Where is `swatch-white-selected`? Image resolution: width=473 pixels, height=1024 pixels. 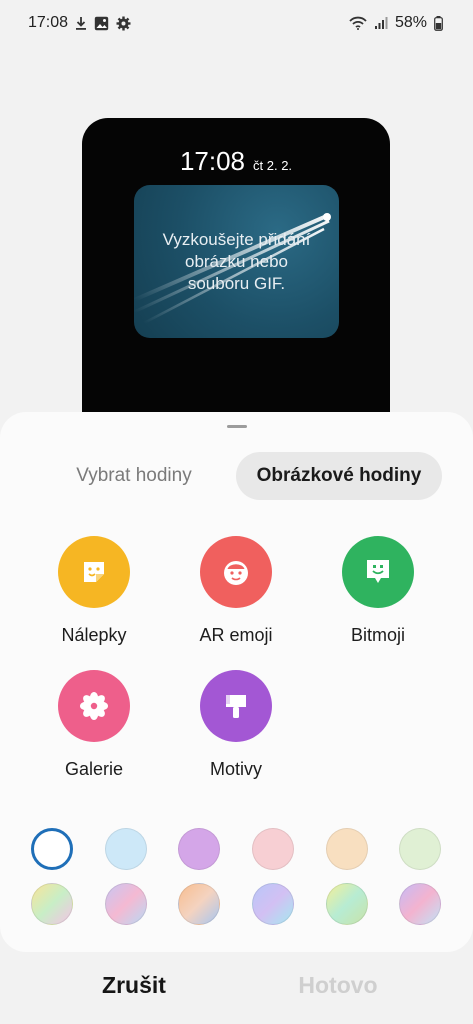 swatch-white-selected is located at coordinates (52, 849).